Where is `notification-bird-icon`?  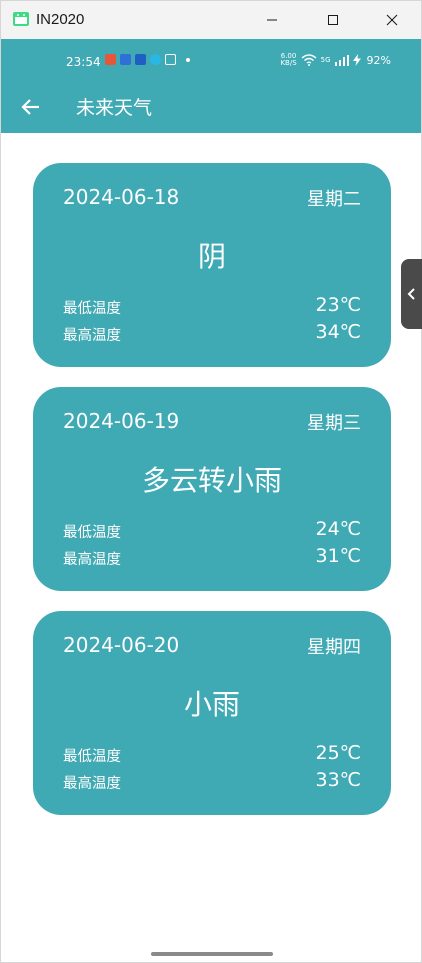
notification-bird-icon is located at coordinates (155, 59).